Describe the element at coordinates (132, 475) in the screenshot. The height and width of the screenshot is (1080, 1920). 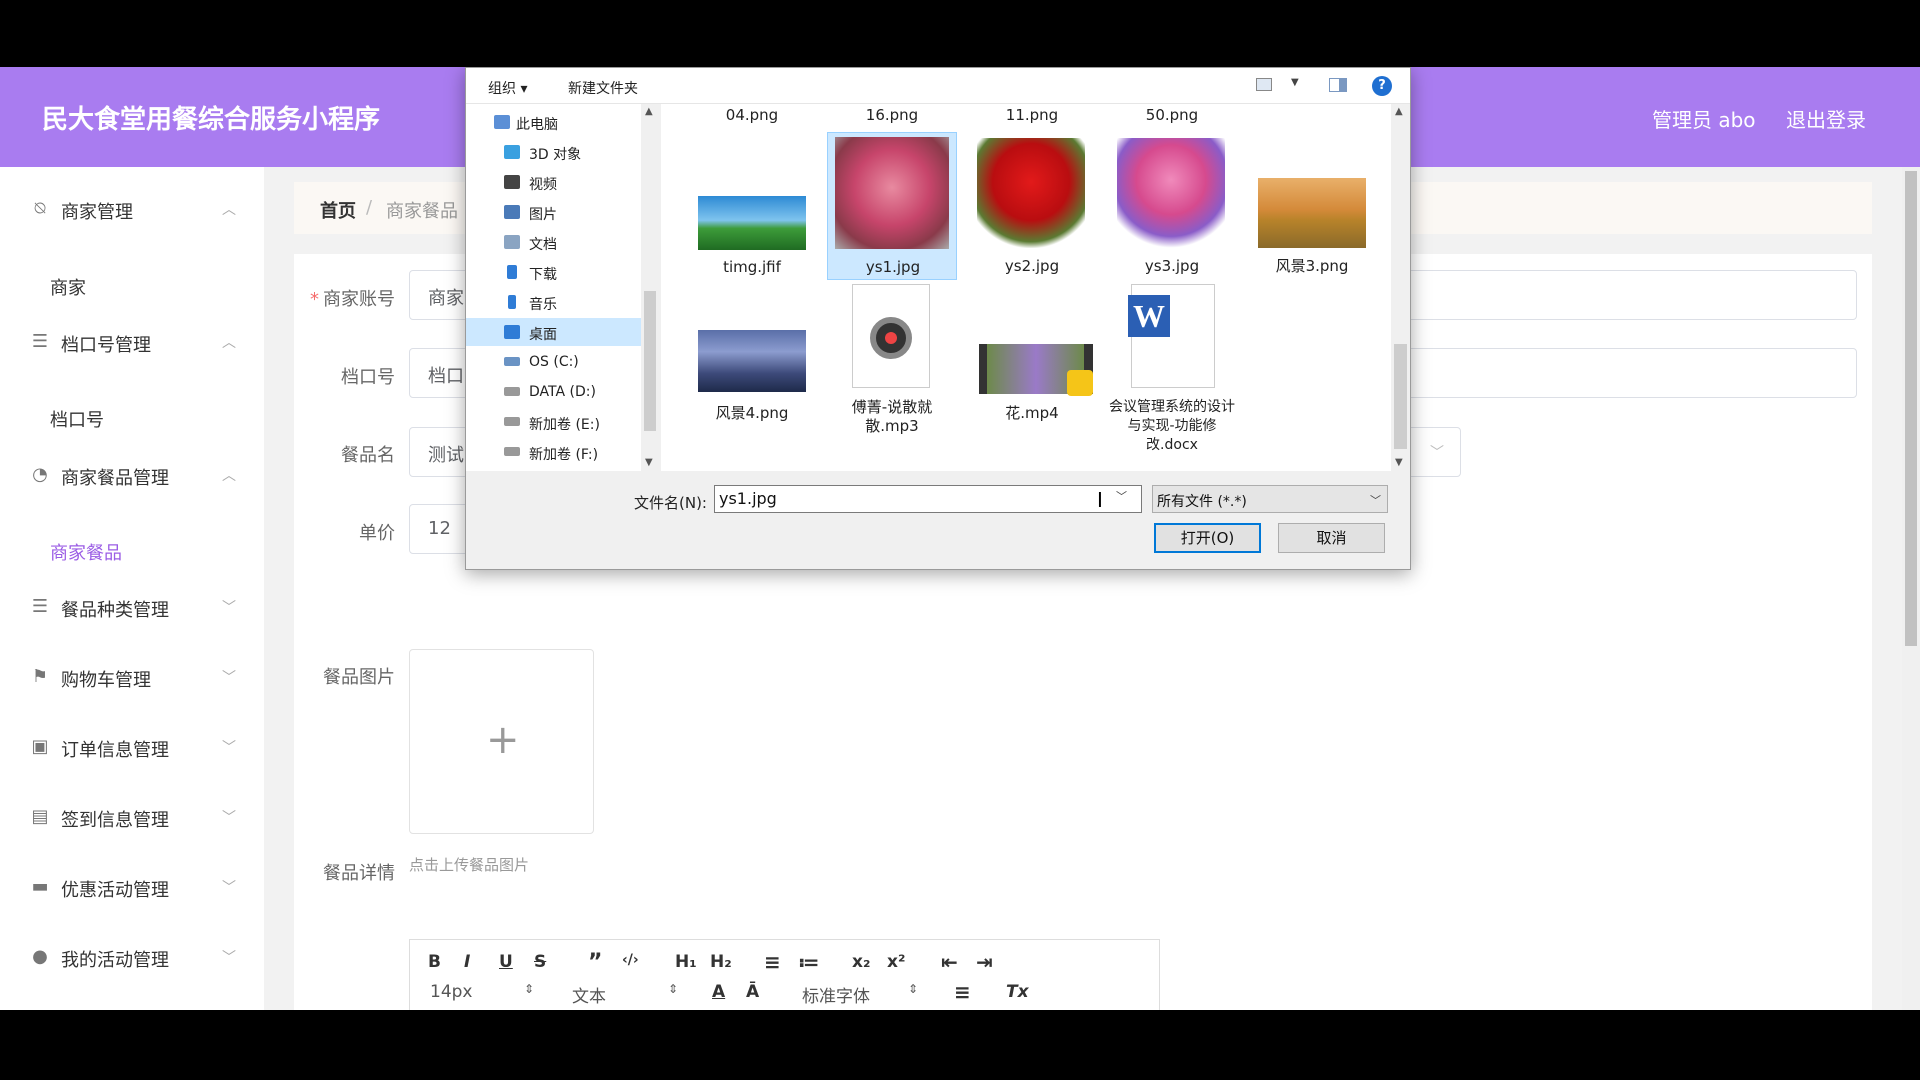
I see `sidebar-item-dish: ◔ 商家餐品管理 ︿` at that location.